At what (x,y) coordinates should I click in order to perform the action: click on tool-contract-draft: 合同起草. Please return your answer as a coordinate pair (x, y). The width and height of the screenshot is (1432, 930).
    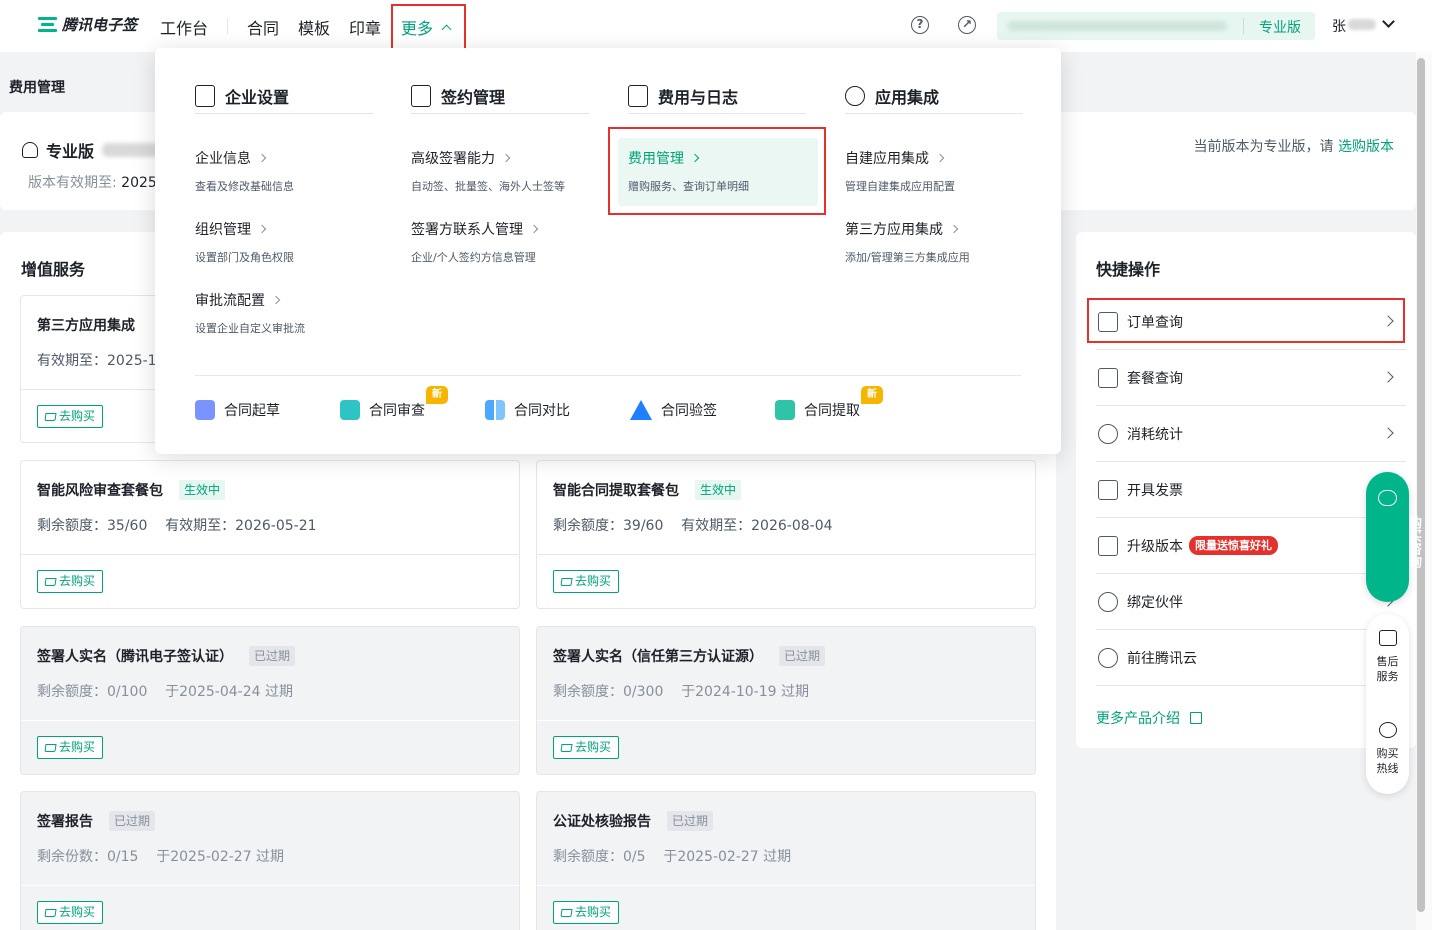
    Looking at the image, I should click on (237, 410).